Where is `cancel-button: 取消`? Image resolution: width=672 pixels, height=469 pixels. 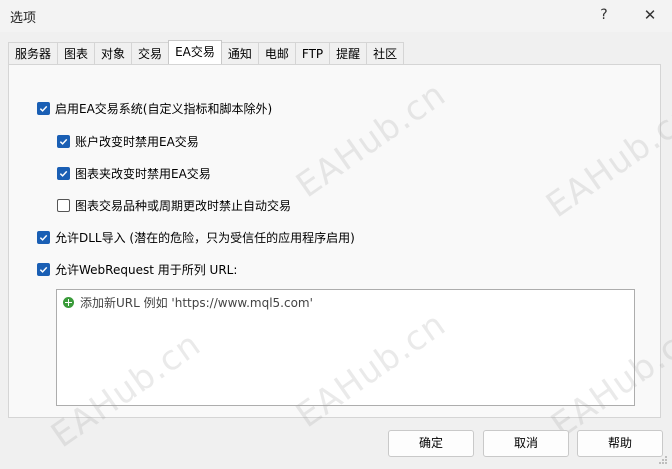
cancel-button: 取消 is located at coordinates (526, 443).